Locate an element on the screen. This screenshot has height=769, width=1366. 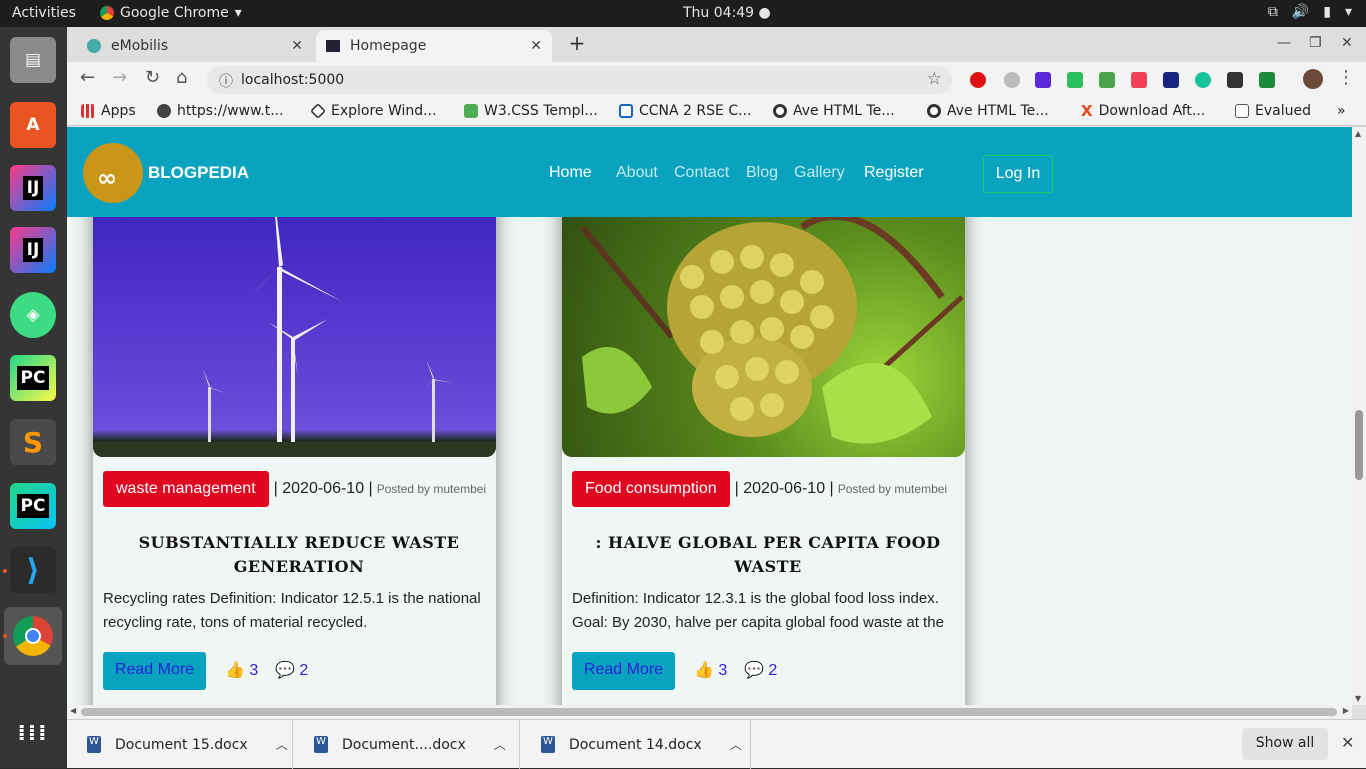
pocket-icon is located at coordinates (1139, 80).